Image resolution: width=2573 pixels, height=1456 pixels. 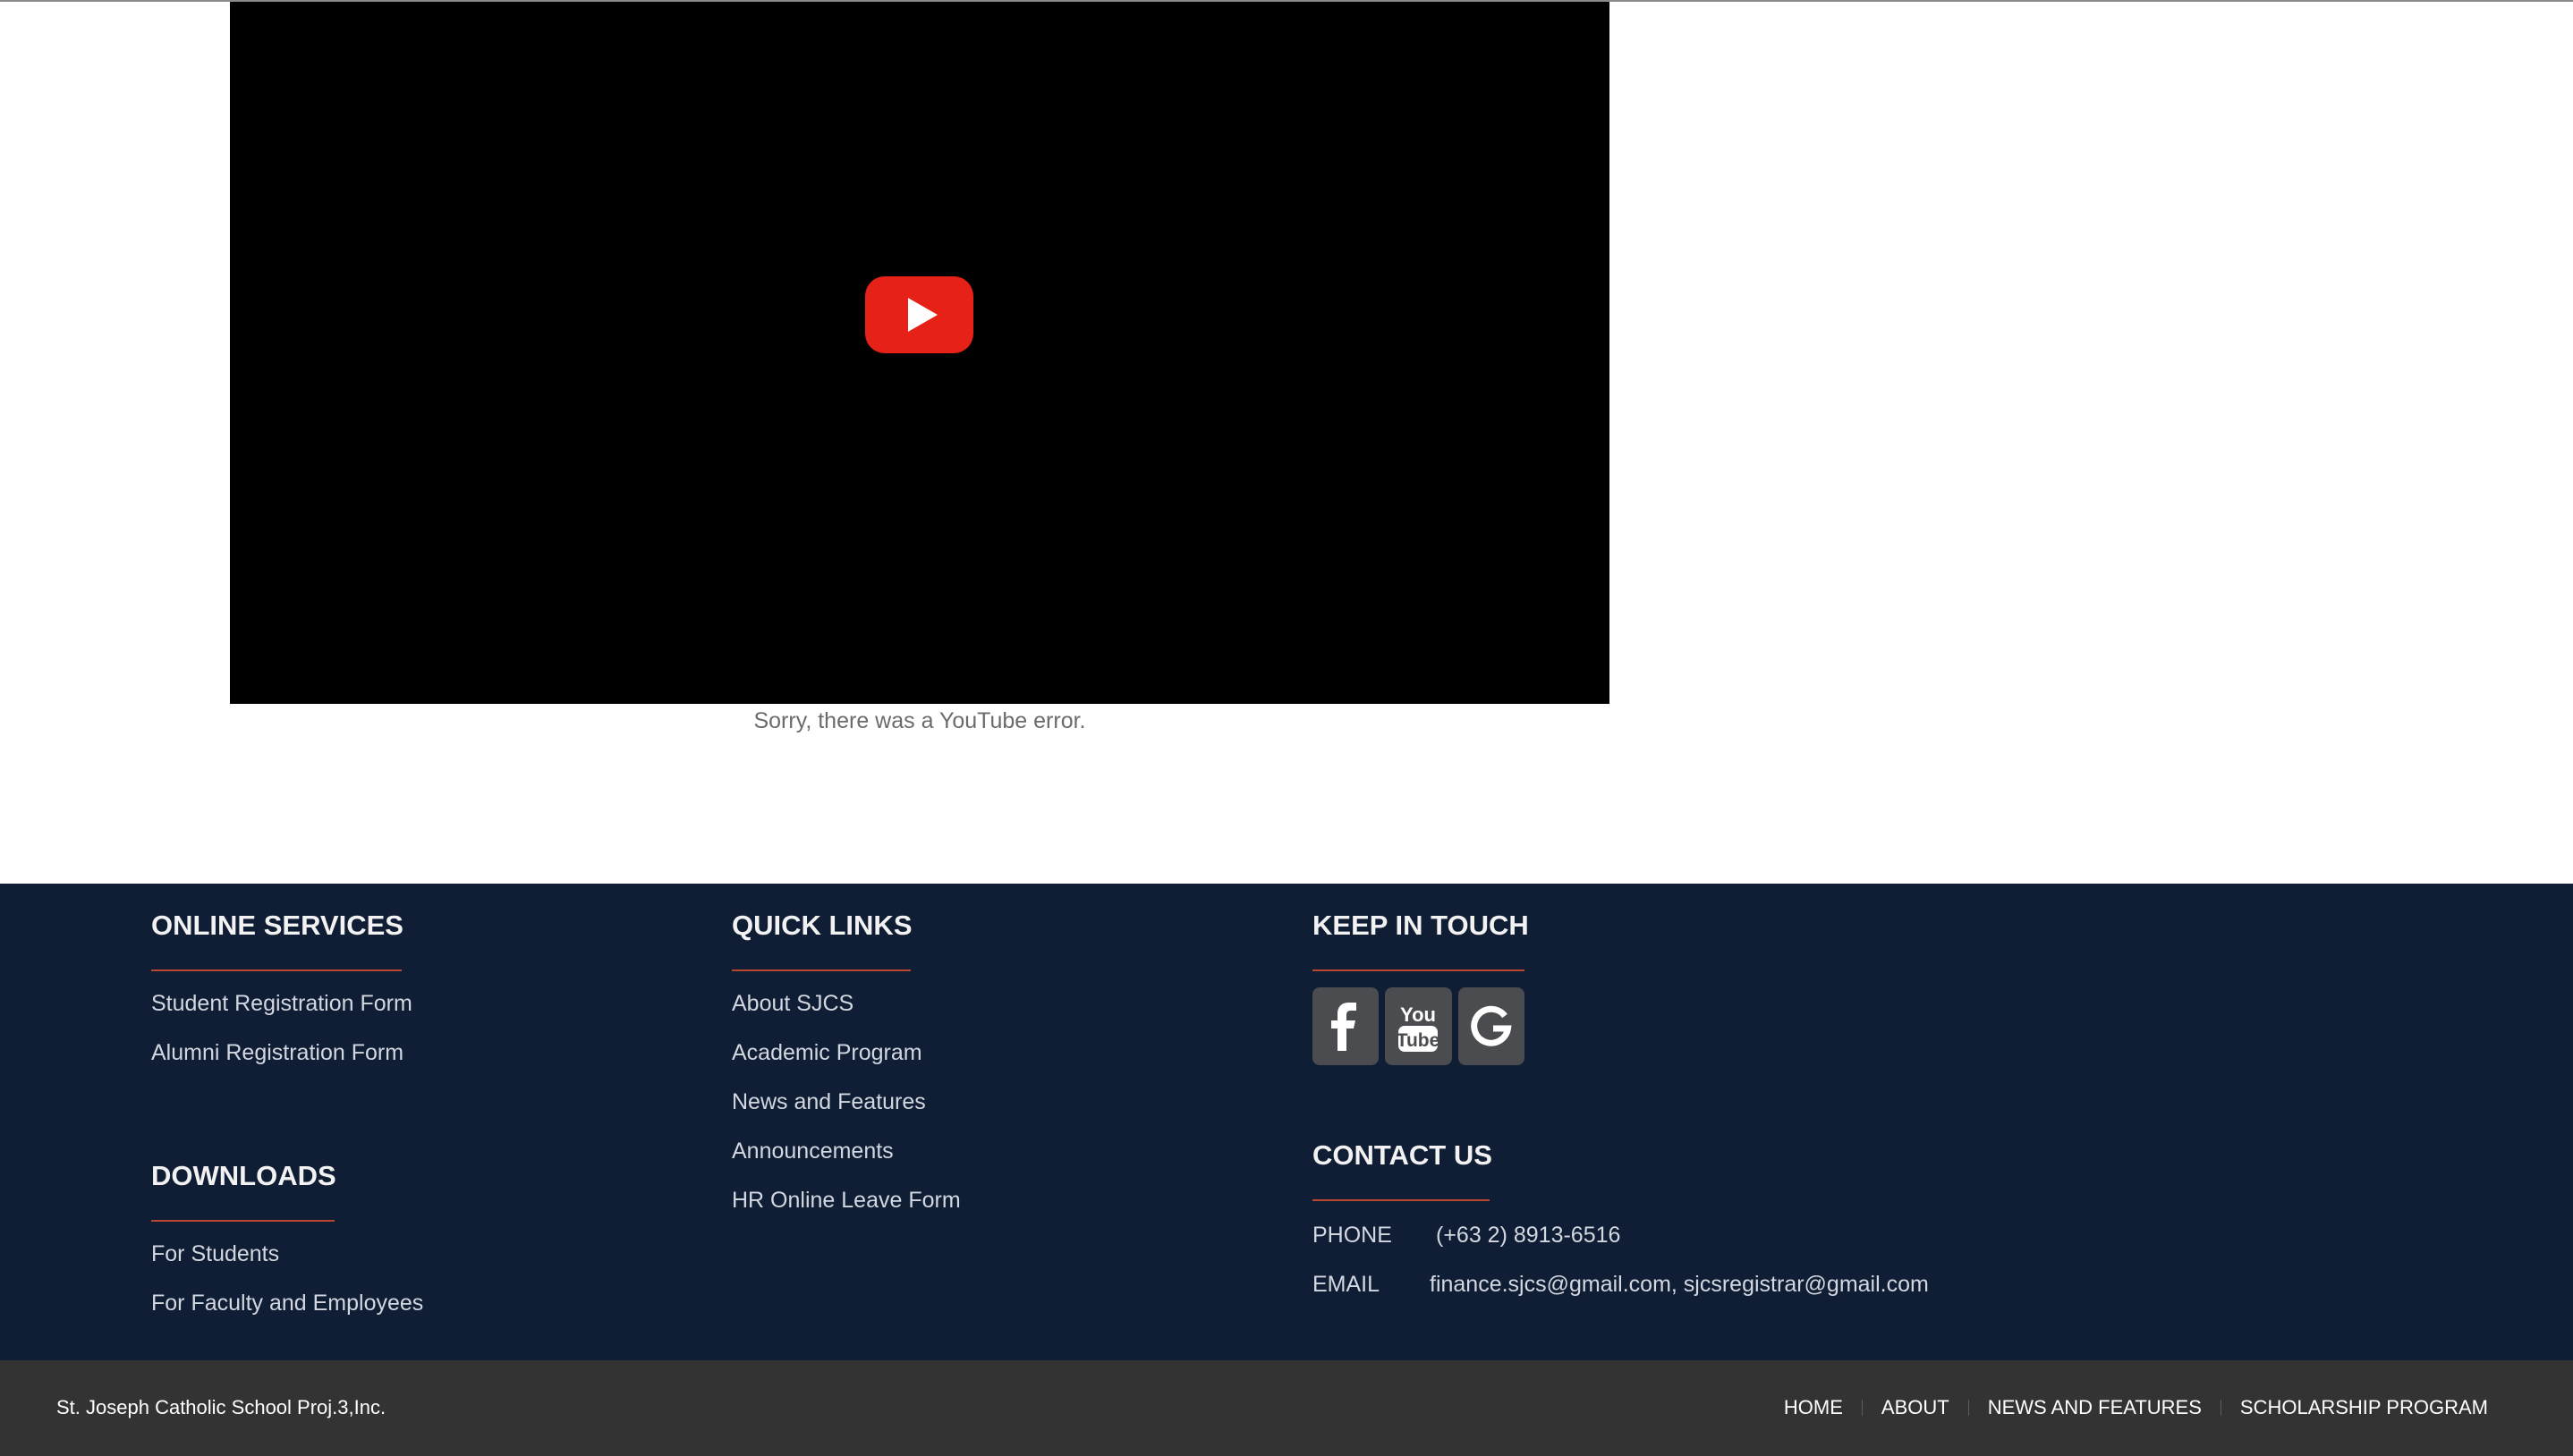 I want to click on email-label: EMAIL, so click(x=1346, y=1284).